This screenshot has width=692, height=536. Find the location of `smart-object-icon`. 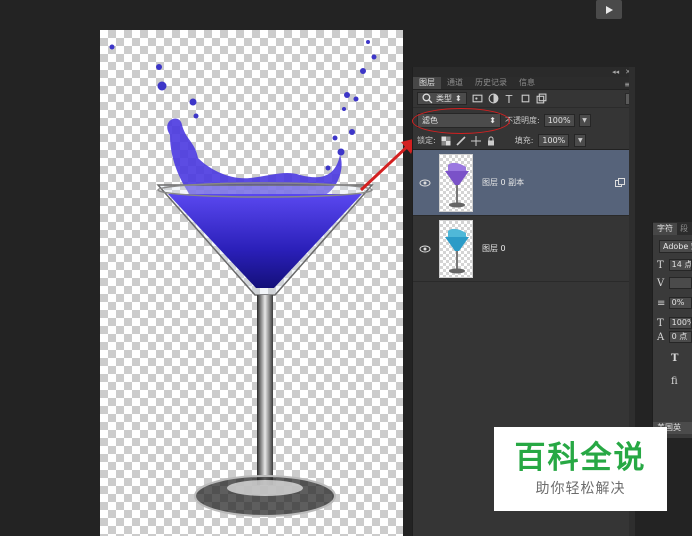

smart-object-icon is located at coordinates (620, 182).